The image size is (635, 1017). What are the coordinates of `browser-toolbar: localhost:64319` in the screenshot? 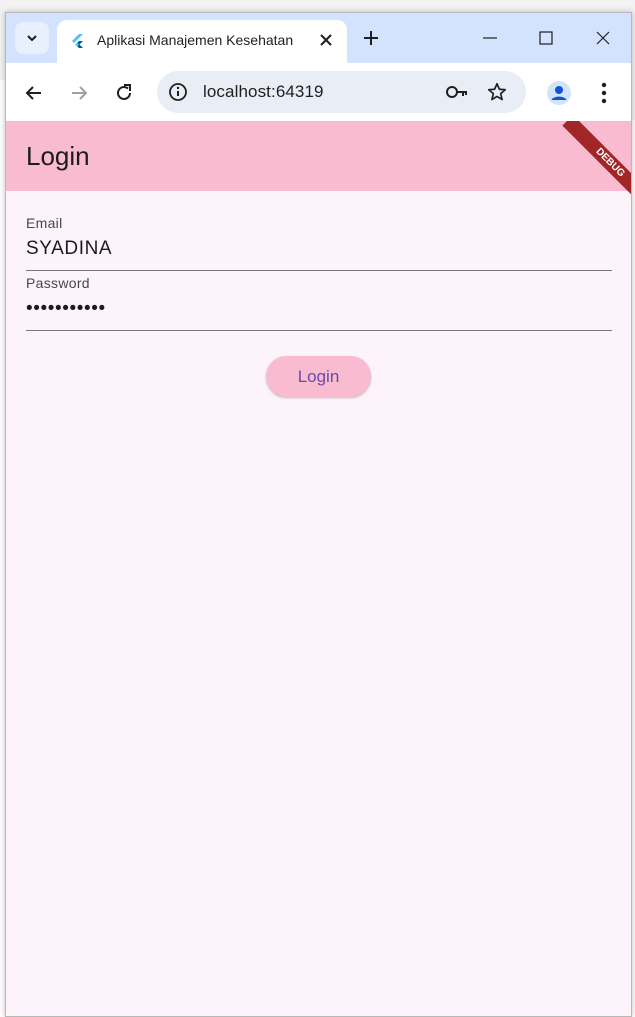 It's located at (318, 92).